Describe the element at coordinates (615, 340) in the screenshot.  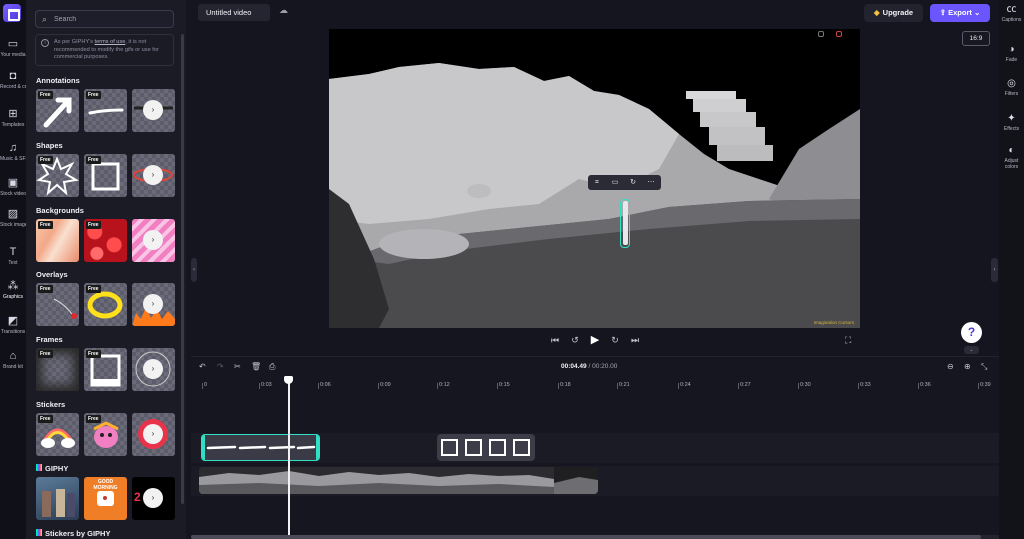
I see `forward-5s-icon: ↻` at that location.